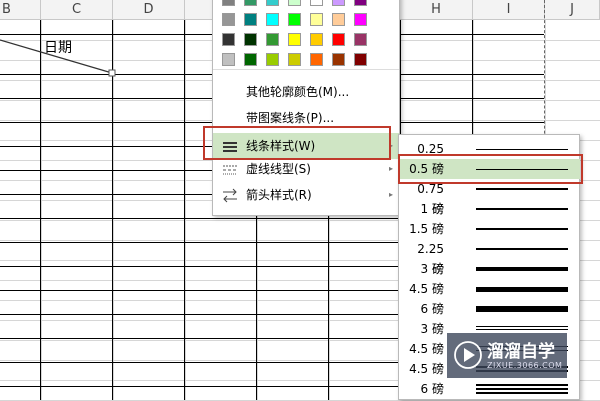 This screenshot has height=401, width=600. I want to click on line-weight-option: 4.5 磅, so click(490, 289).